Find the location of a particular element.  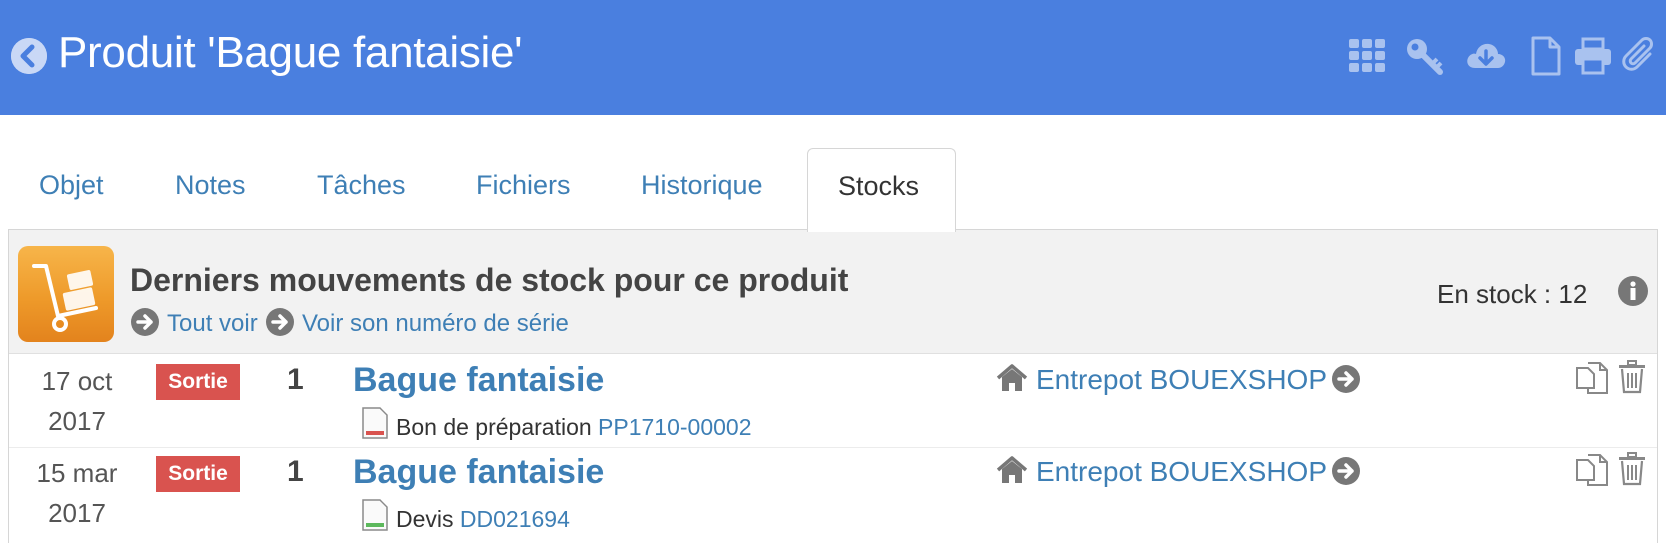

tab-stocks: Stocks is located at coordinates (881, 190).